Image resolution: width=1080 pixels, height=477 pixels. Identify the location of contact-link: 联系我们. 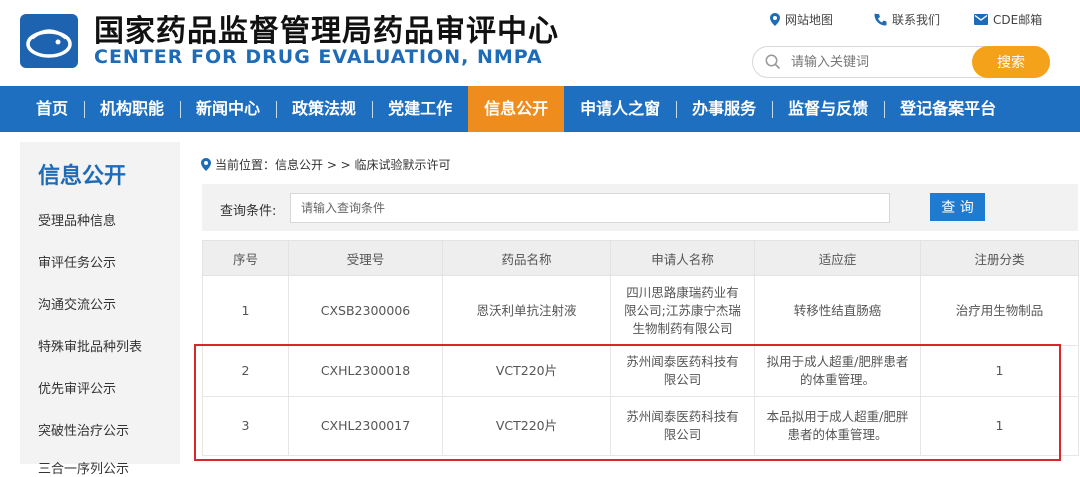
(924, 19).